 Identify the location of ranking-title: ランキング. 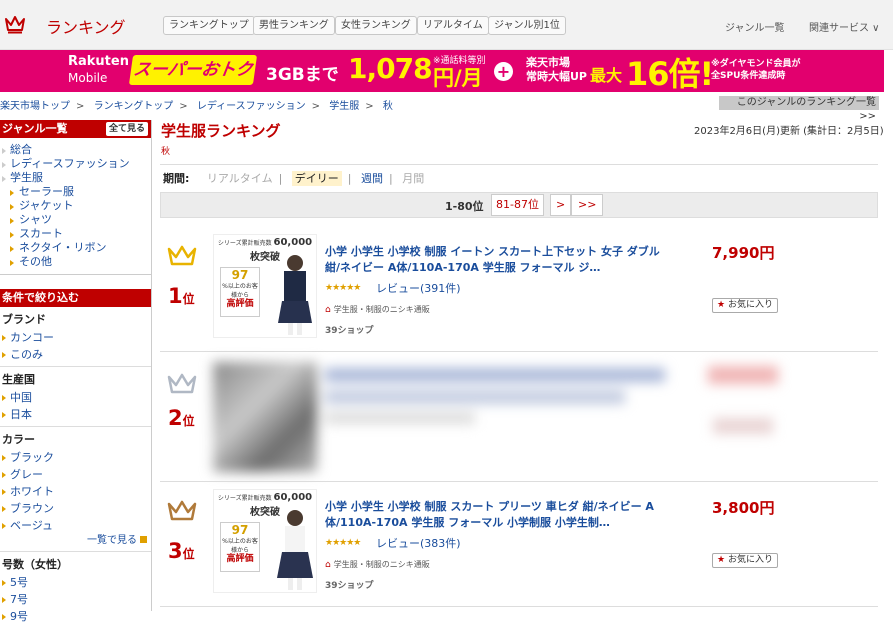
(86, 26).